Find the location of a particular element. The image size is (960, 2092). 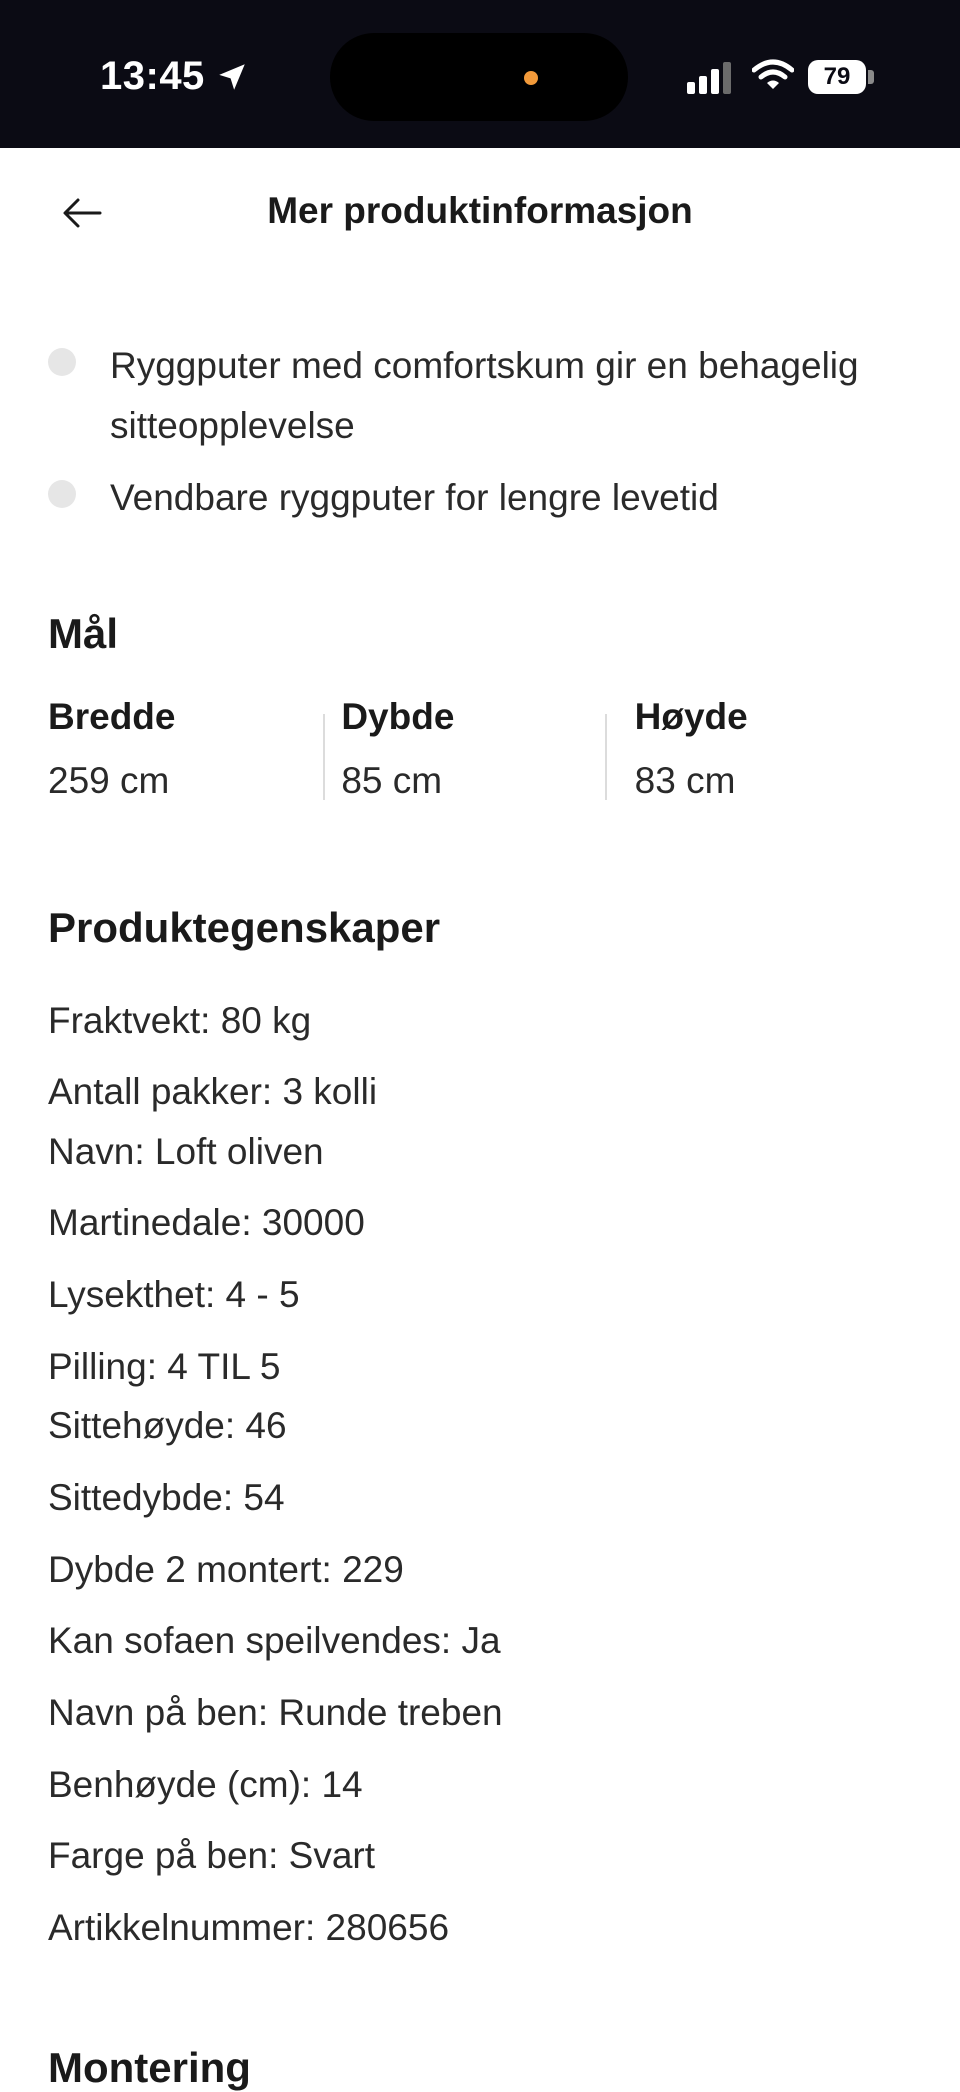

property-item: Sittehøyde: 46 is located at coordinates (167, 1425).